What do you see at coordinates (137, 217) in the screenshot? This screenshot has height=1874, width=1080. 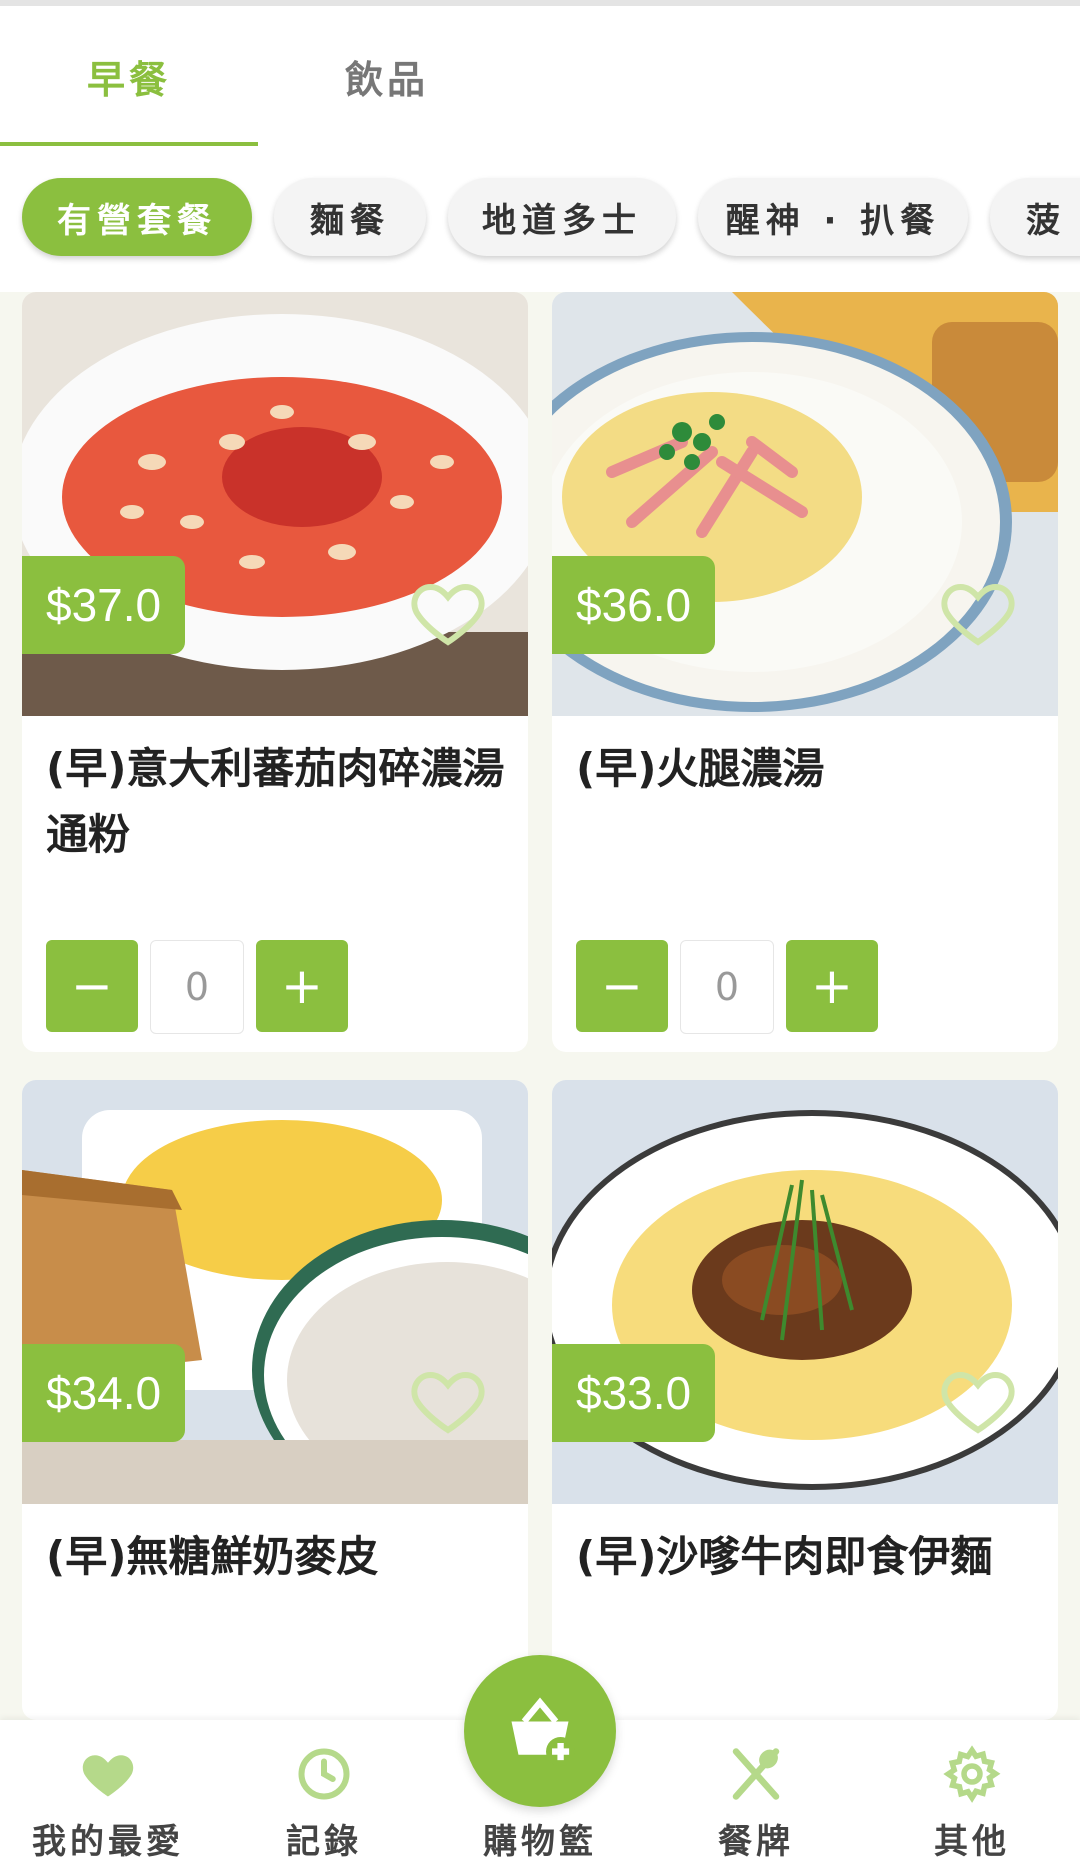 I see `chip-nutrition-set: 有營套餐` at bounding box center [137, 217].